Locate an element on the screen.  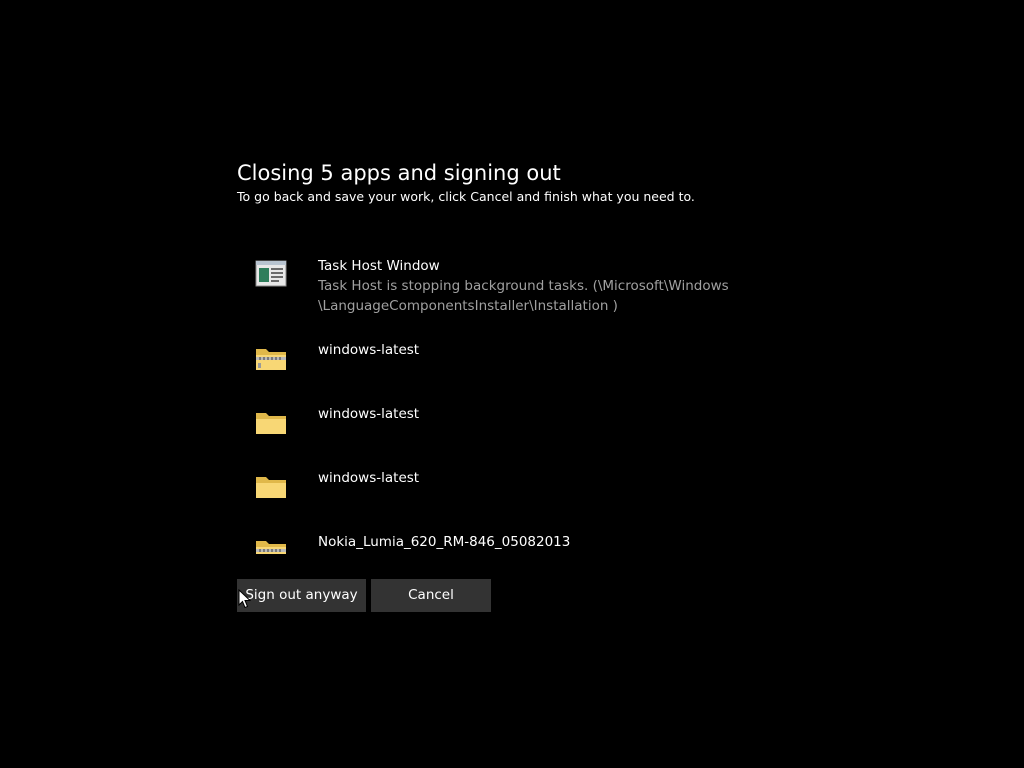
mouse-pointer-icon is located at coordinates (245, 598).